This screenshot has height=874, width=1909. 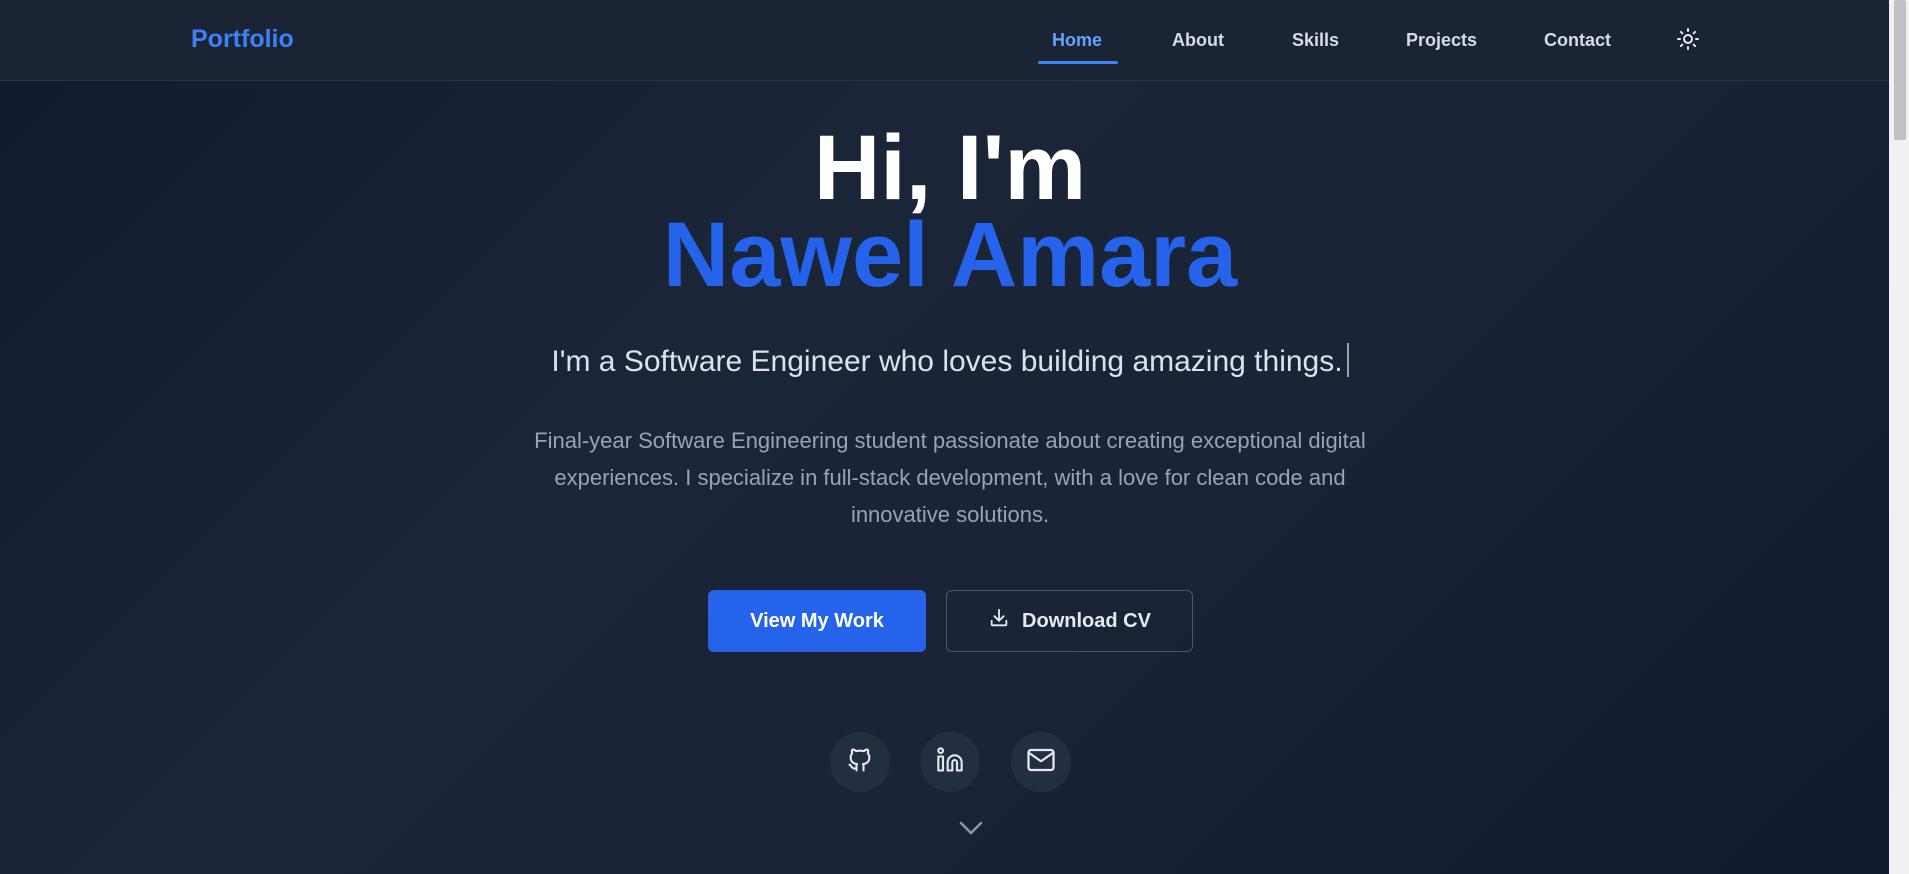 I want to click on scrollbar-thumb, so click(x=1900, y=70).